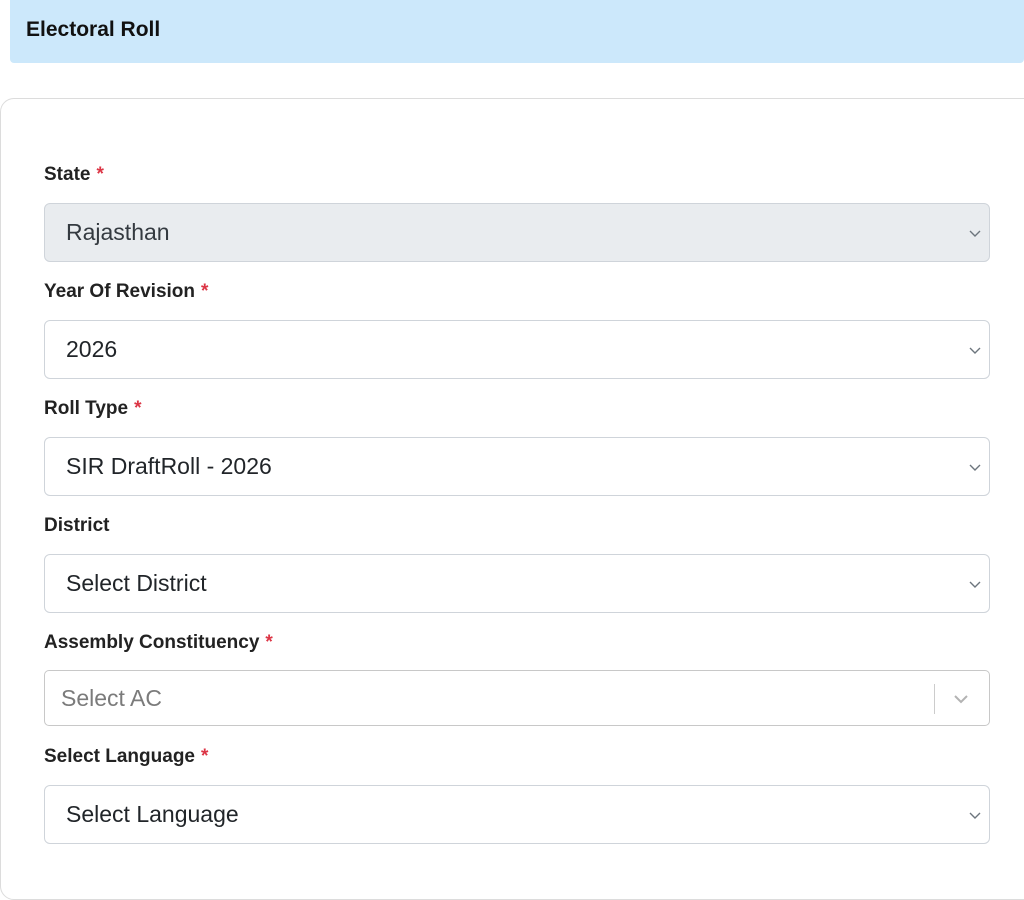  I want to click on assembly-constituency-label: Assembly Constituency *, so click(158, 642).